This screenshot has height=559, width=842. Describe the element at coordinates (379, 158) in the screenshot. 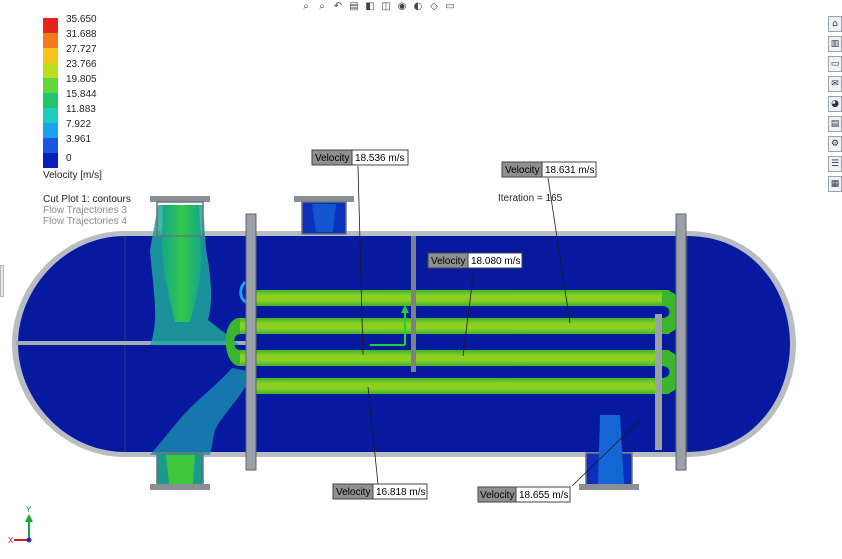

I see `probe-1-value: 18.536 m/s` at that location.